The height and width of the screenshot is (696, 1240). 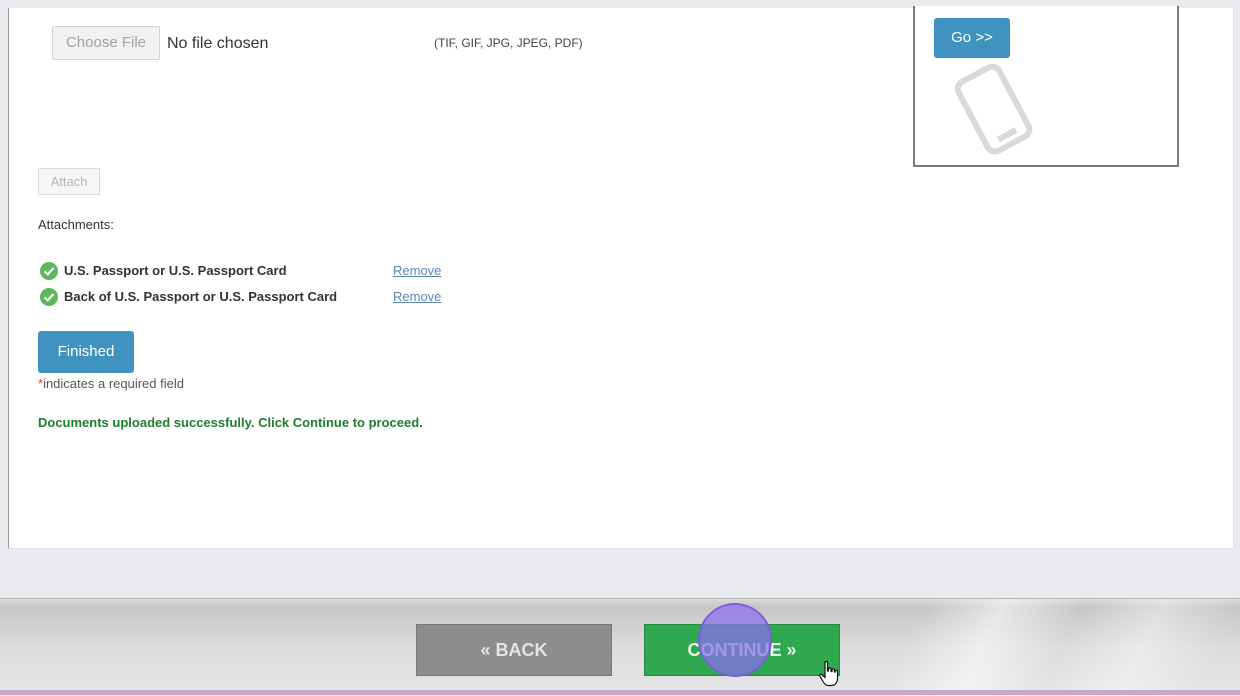 What do you see at coordinates (175, 270) in the screenshot?
I see `attachment-name: U.S. Passport or U.S. Passport Card` at bounding box center [175, 270].